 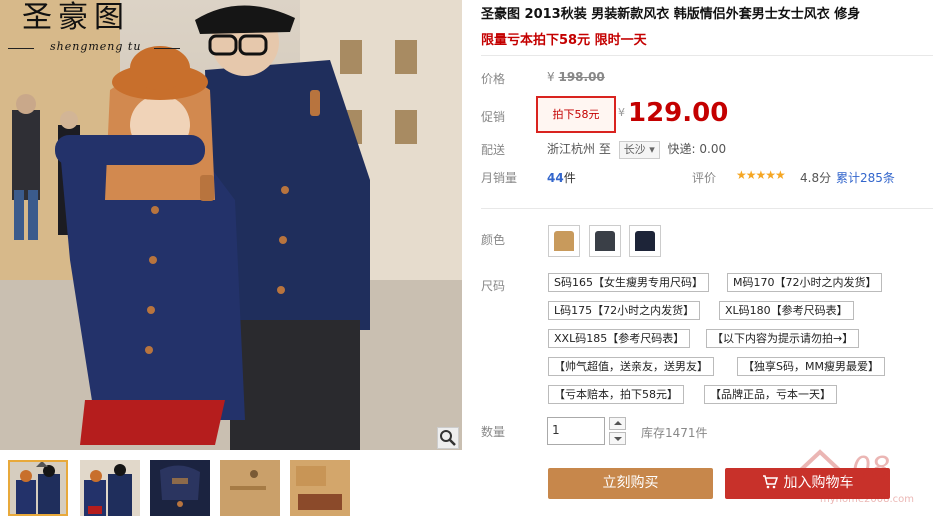 I want to click on ship-from: 浙江杭州, so click(x=571, y=149).